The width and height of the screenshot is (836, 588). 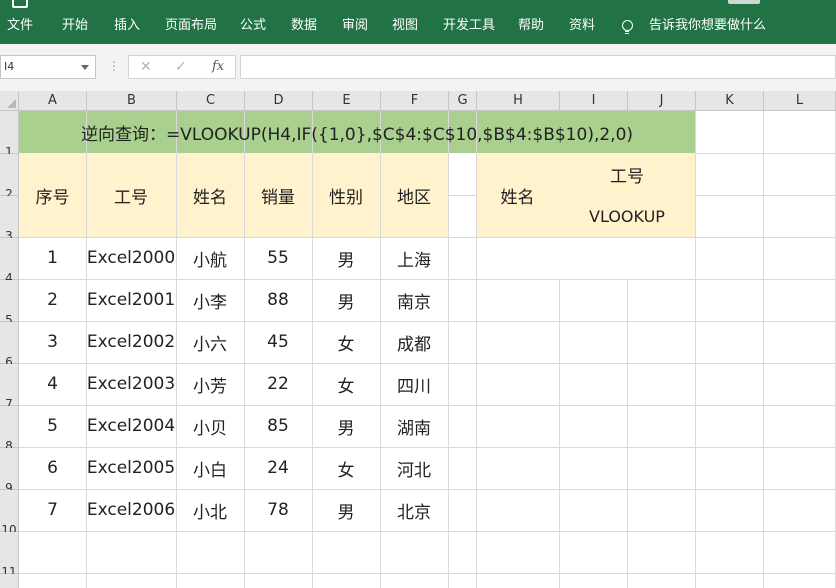 I want to click on table-cell: 1, so click(x=52, y=258).